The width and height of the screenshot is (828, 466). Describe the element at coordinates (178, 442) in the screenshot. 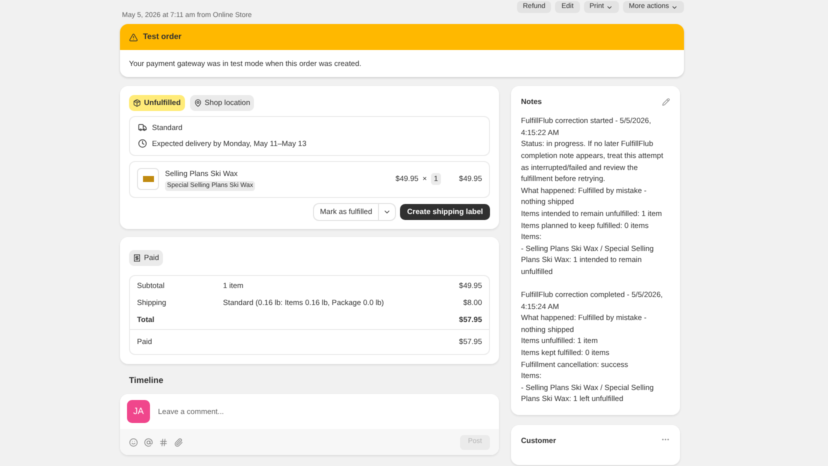

I see `attachment-icon` at that location.